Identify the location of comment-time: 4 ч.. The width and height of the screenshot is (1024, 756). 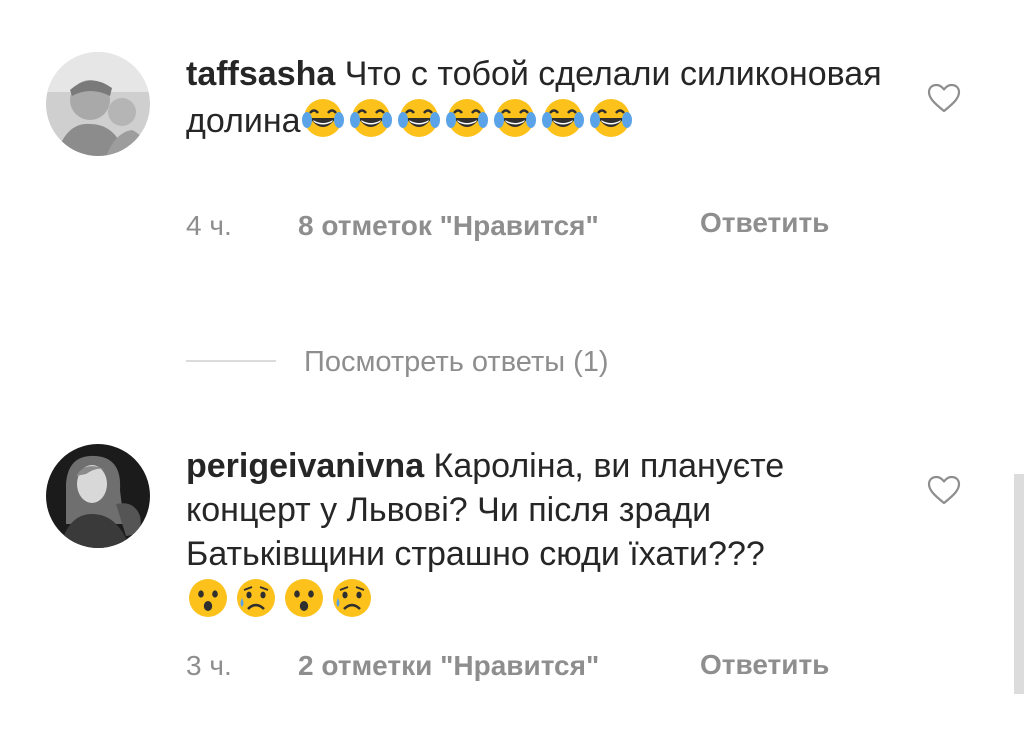
(209, 225).